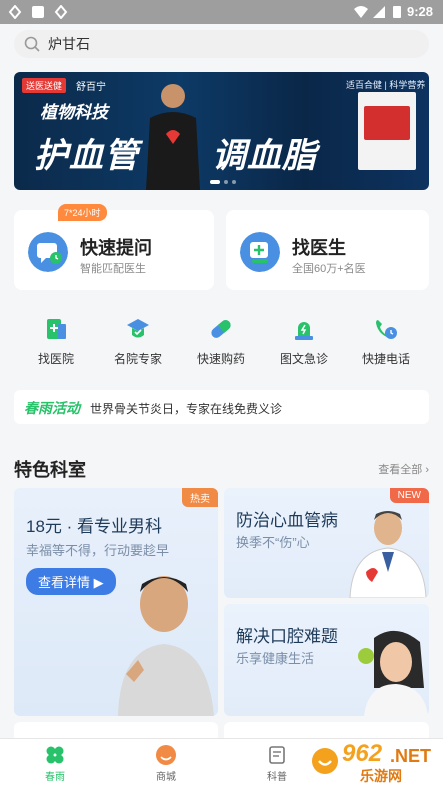 This screenshot has width=443, height=789. Describe the element at coordinates (228, 44) in the screenshot. I see `search-input` at that location.